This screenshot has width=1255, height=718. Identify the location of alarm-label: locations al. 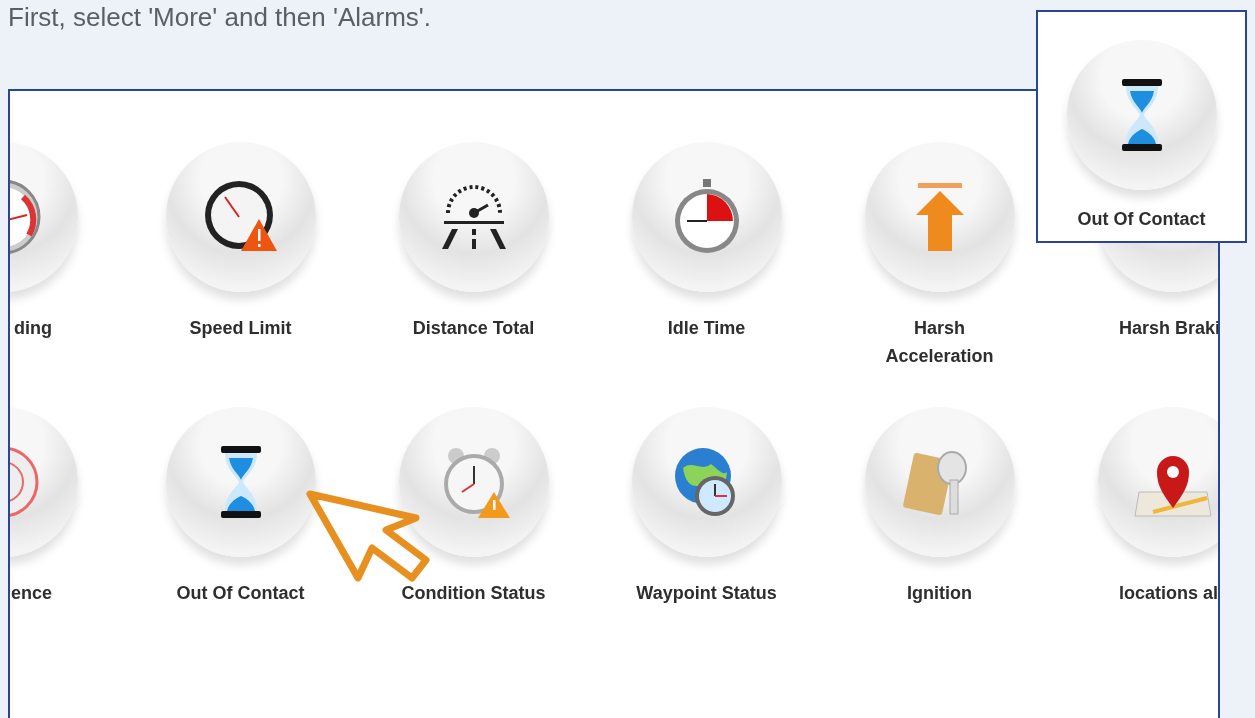
(1168, 593).